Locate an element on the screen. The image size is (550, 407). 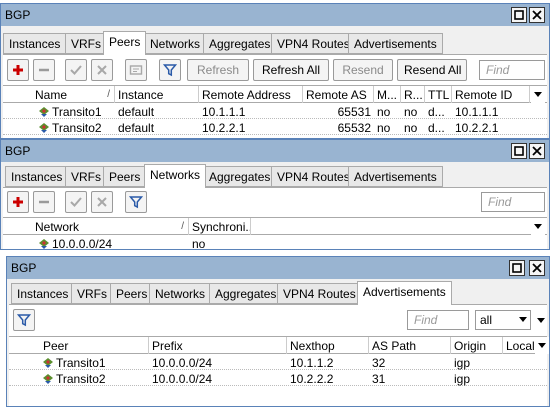
column-header-local-pref: Local is located at coordinates (520, 345).